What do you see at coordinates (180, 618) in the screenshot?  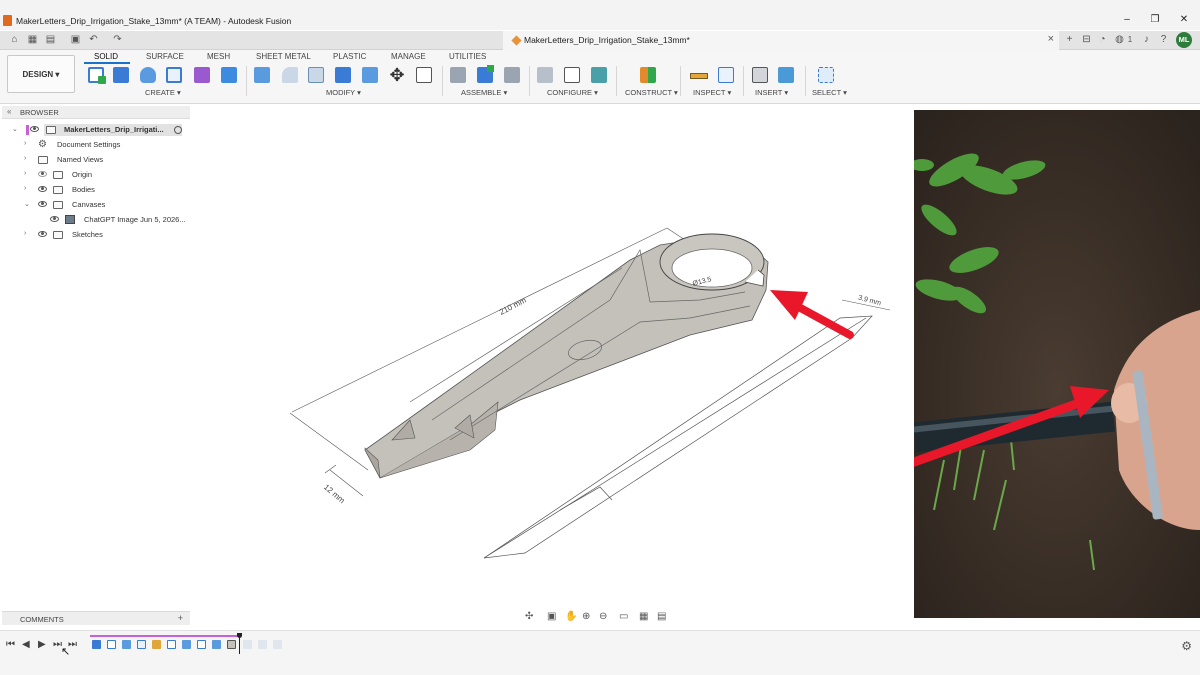 I see `add-comment-button: +` at bounding box center [180, 618].